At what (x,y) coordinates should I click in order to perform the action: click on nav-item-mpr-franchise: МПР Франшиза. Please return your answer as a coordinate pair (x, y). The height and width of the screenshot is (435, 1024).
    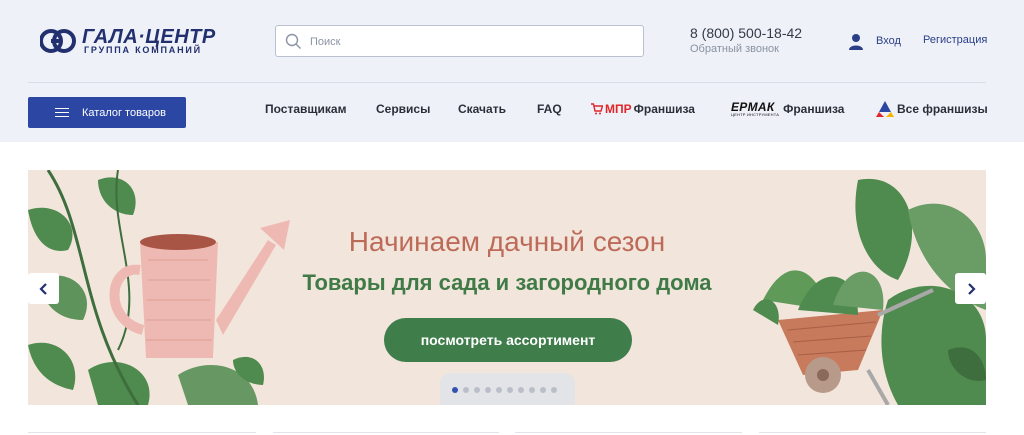
    Looking at the image, I should click on (643, 109).